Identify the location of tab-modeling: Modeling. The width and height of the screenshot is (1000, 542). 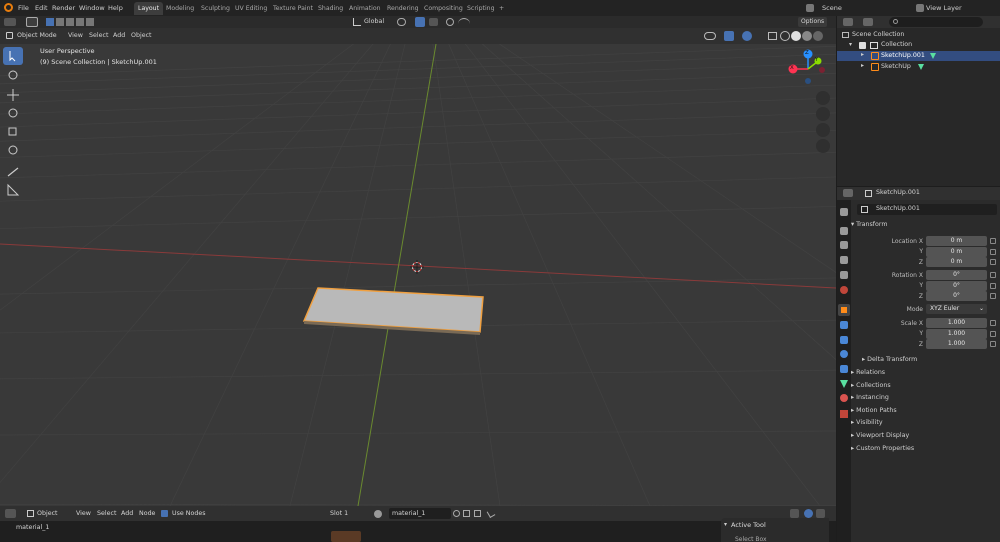
(180, 8).